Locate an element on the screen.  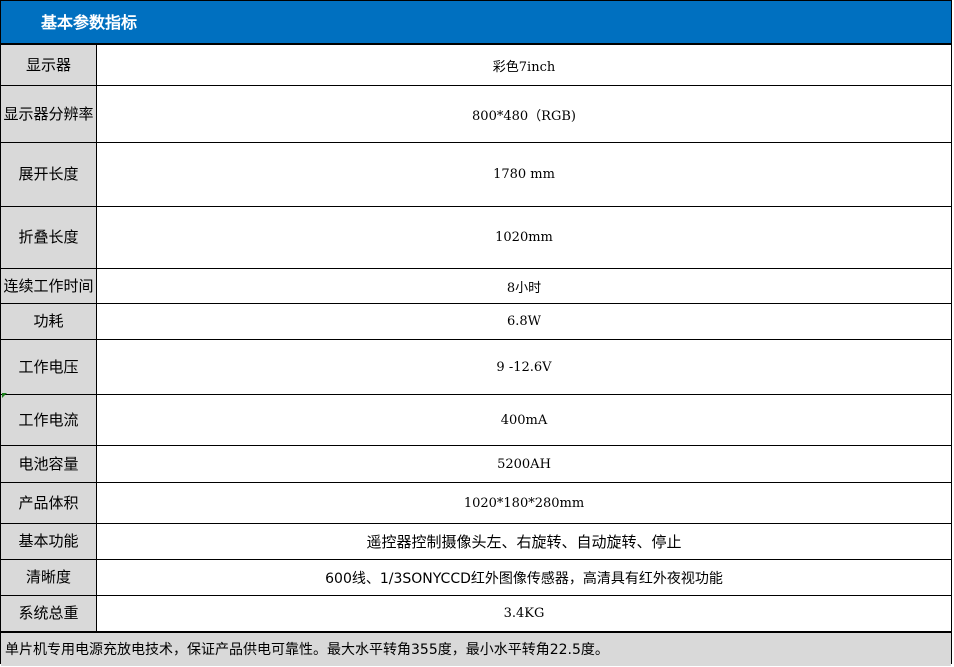
table-row: 显示器 彩色7inch is located at coordinates (476, 65).